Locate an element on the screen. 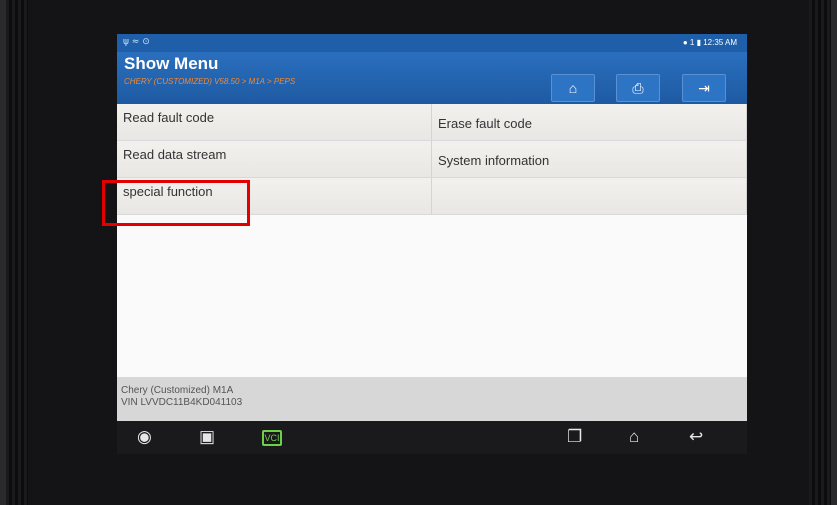  home-icon: ⌂ is located at coordinates (573, 88).